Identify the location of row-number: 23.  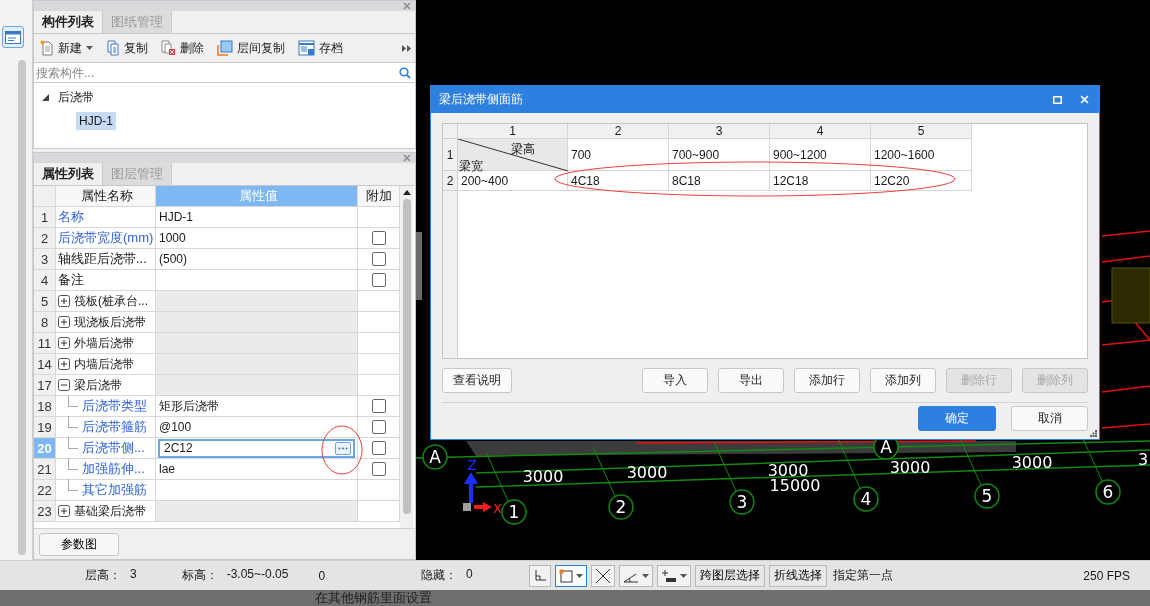
(45, 511).